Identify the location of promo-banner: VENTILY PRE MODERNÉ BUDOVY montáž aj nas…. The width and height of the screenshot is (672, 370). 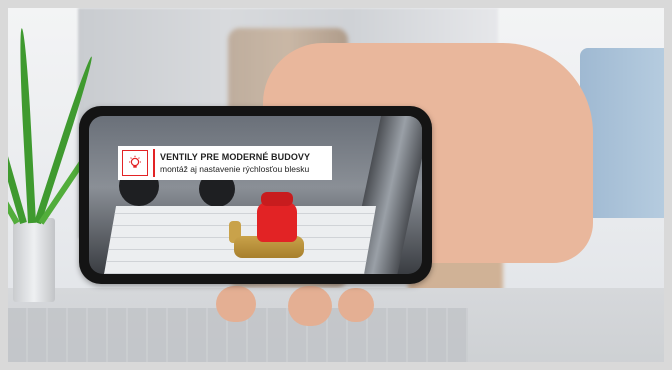
(225, 163).